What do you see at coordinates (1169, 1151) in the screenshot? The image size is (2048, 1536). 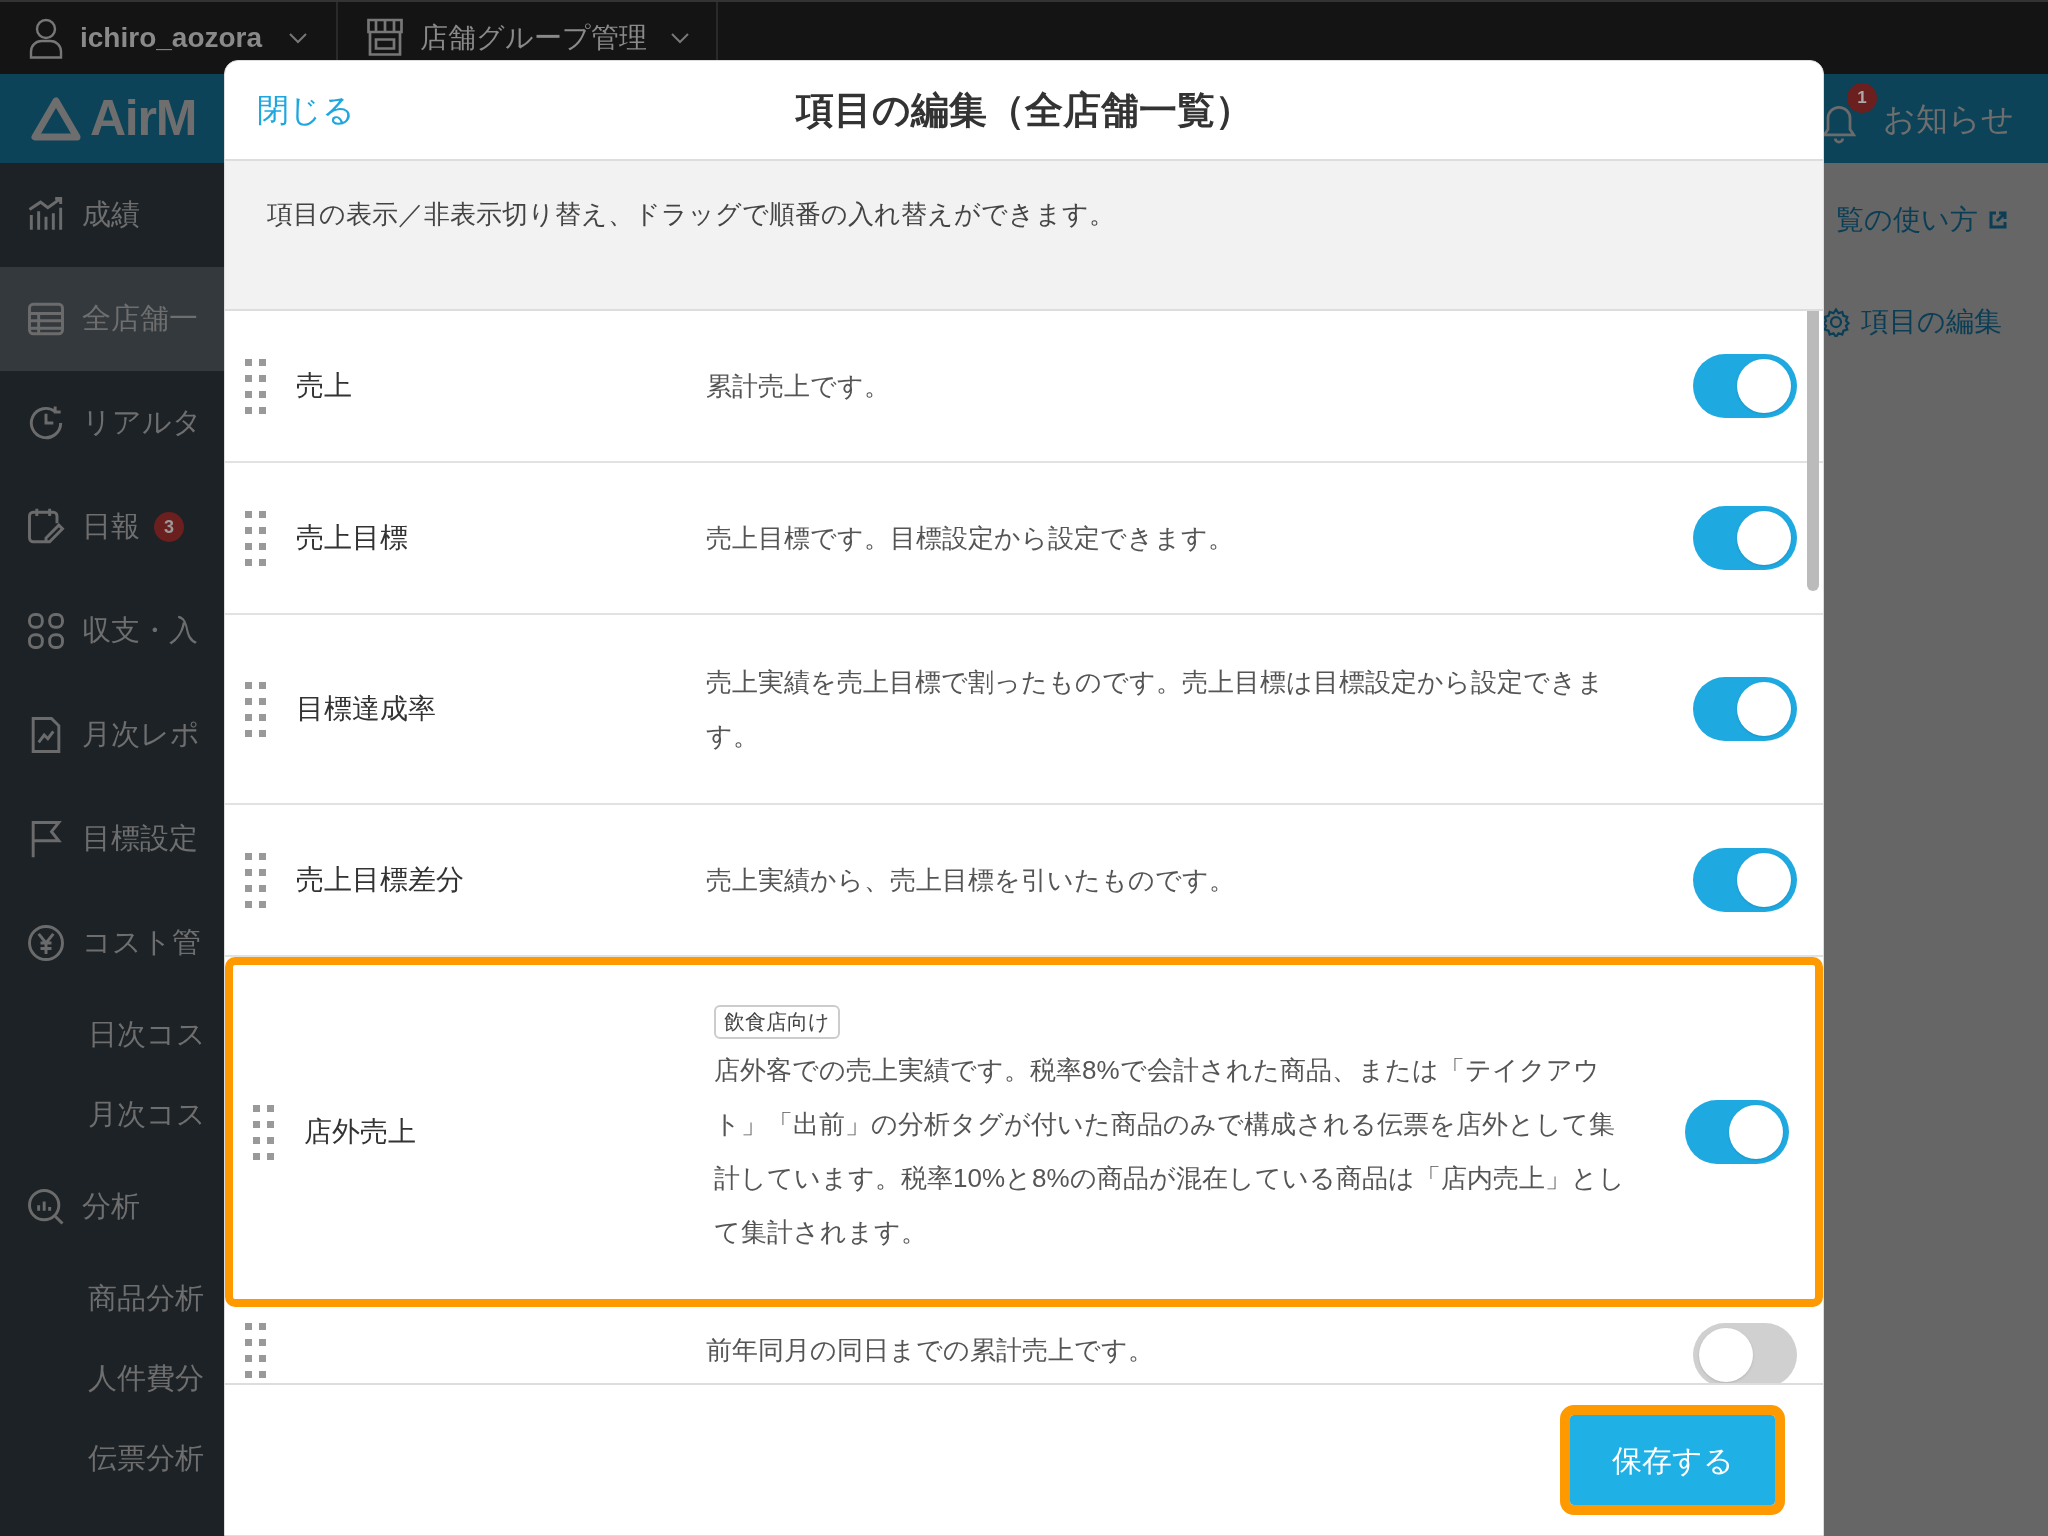 I see `item-description: 店外客での売上実績です。税率8%で会計された商品、または「テイクアウト」「出前」の分析タグが付いた商品のみで構成される伝票を店外として集計しています。税率10%と8%の商品が混在している商品は「店内売上」として集計されます。` at bounding box center [1169, 1151].